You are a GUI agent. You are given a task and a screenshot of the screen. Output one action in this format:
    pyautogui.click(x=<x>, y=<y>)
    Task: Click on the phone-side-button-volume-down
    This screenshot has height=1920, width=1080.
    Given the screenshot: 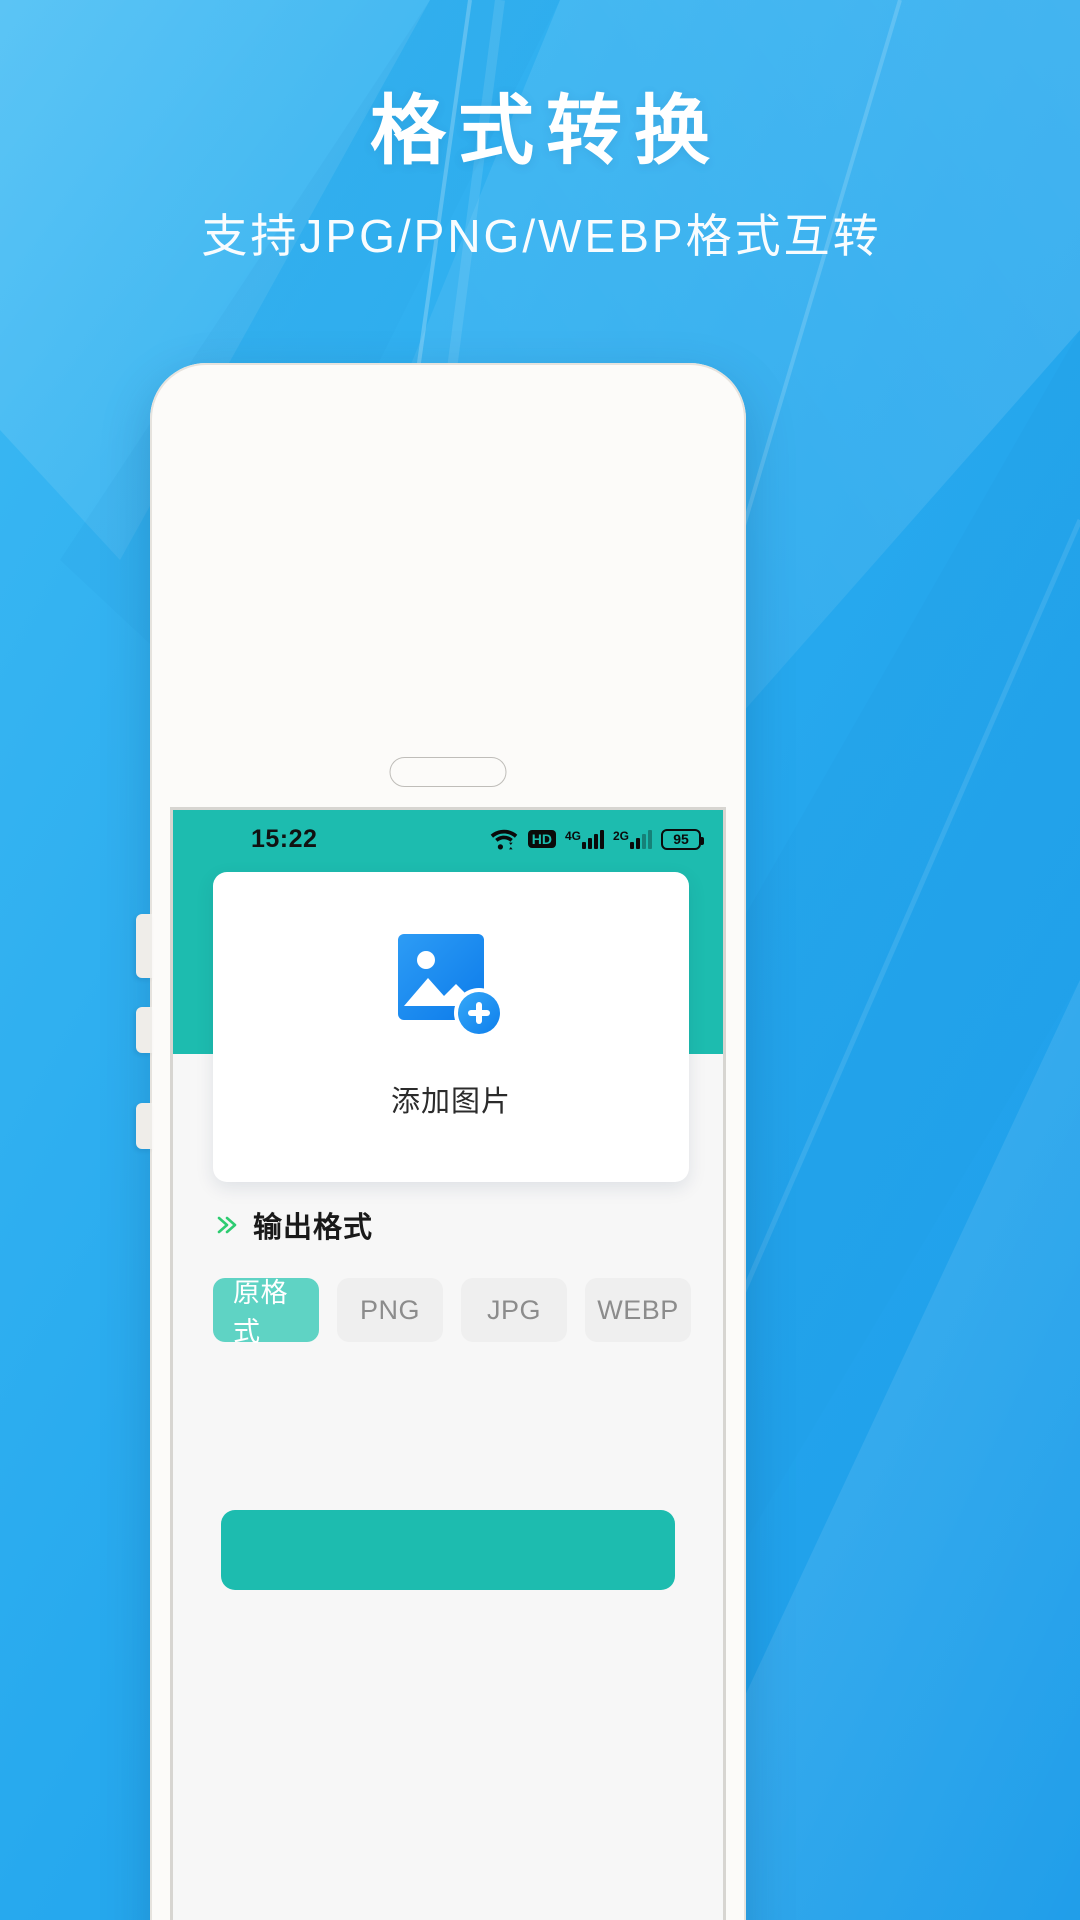 What is the action you would take?
    pyautogui.click(x=144, y=1030)
    